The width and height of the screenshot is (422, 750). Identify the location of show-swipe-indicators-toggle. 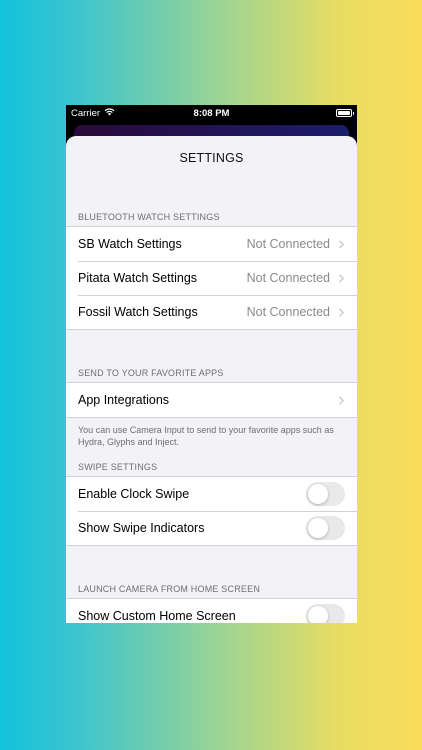
(325, 528).